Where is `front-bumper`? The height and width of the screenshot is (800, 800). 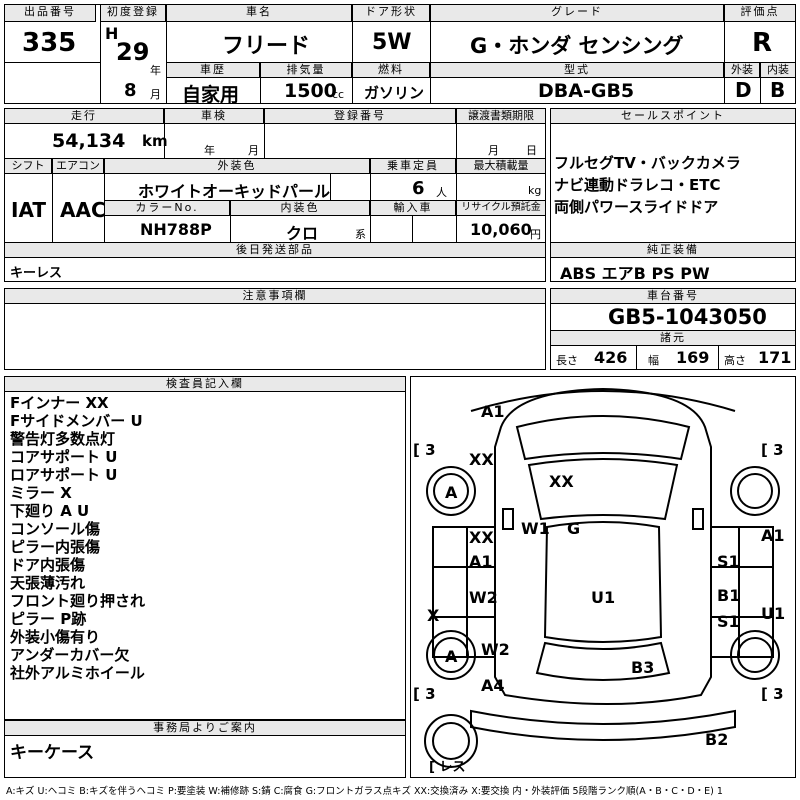
front-bumper is located at coordinates (603, 401).